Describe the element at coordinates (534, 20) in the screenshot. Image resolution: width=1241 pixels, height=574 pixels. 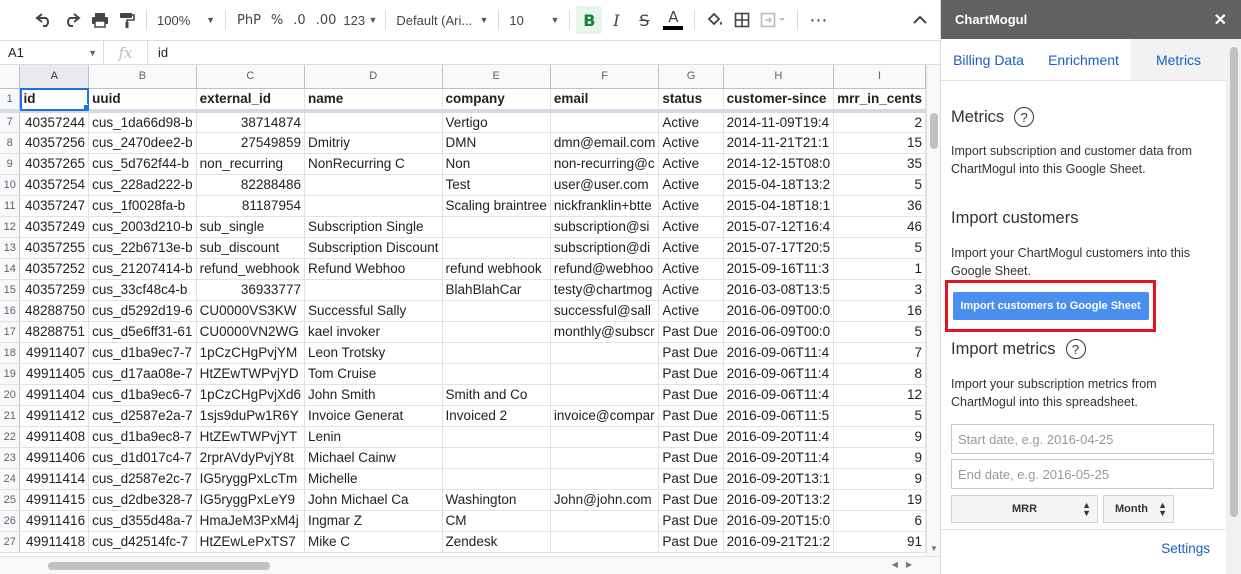
I see `font-size-select: 10 ▼` at that location.